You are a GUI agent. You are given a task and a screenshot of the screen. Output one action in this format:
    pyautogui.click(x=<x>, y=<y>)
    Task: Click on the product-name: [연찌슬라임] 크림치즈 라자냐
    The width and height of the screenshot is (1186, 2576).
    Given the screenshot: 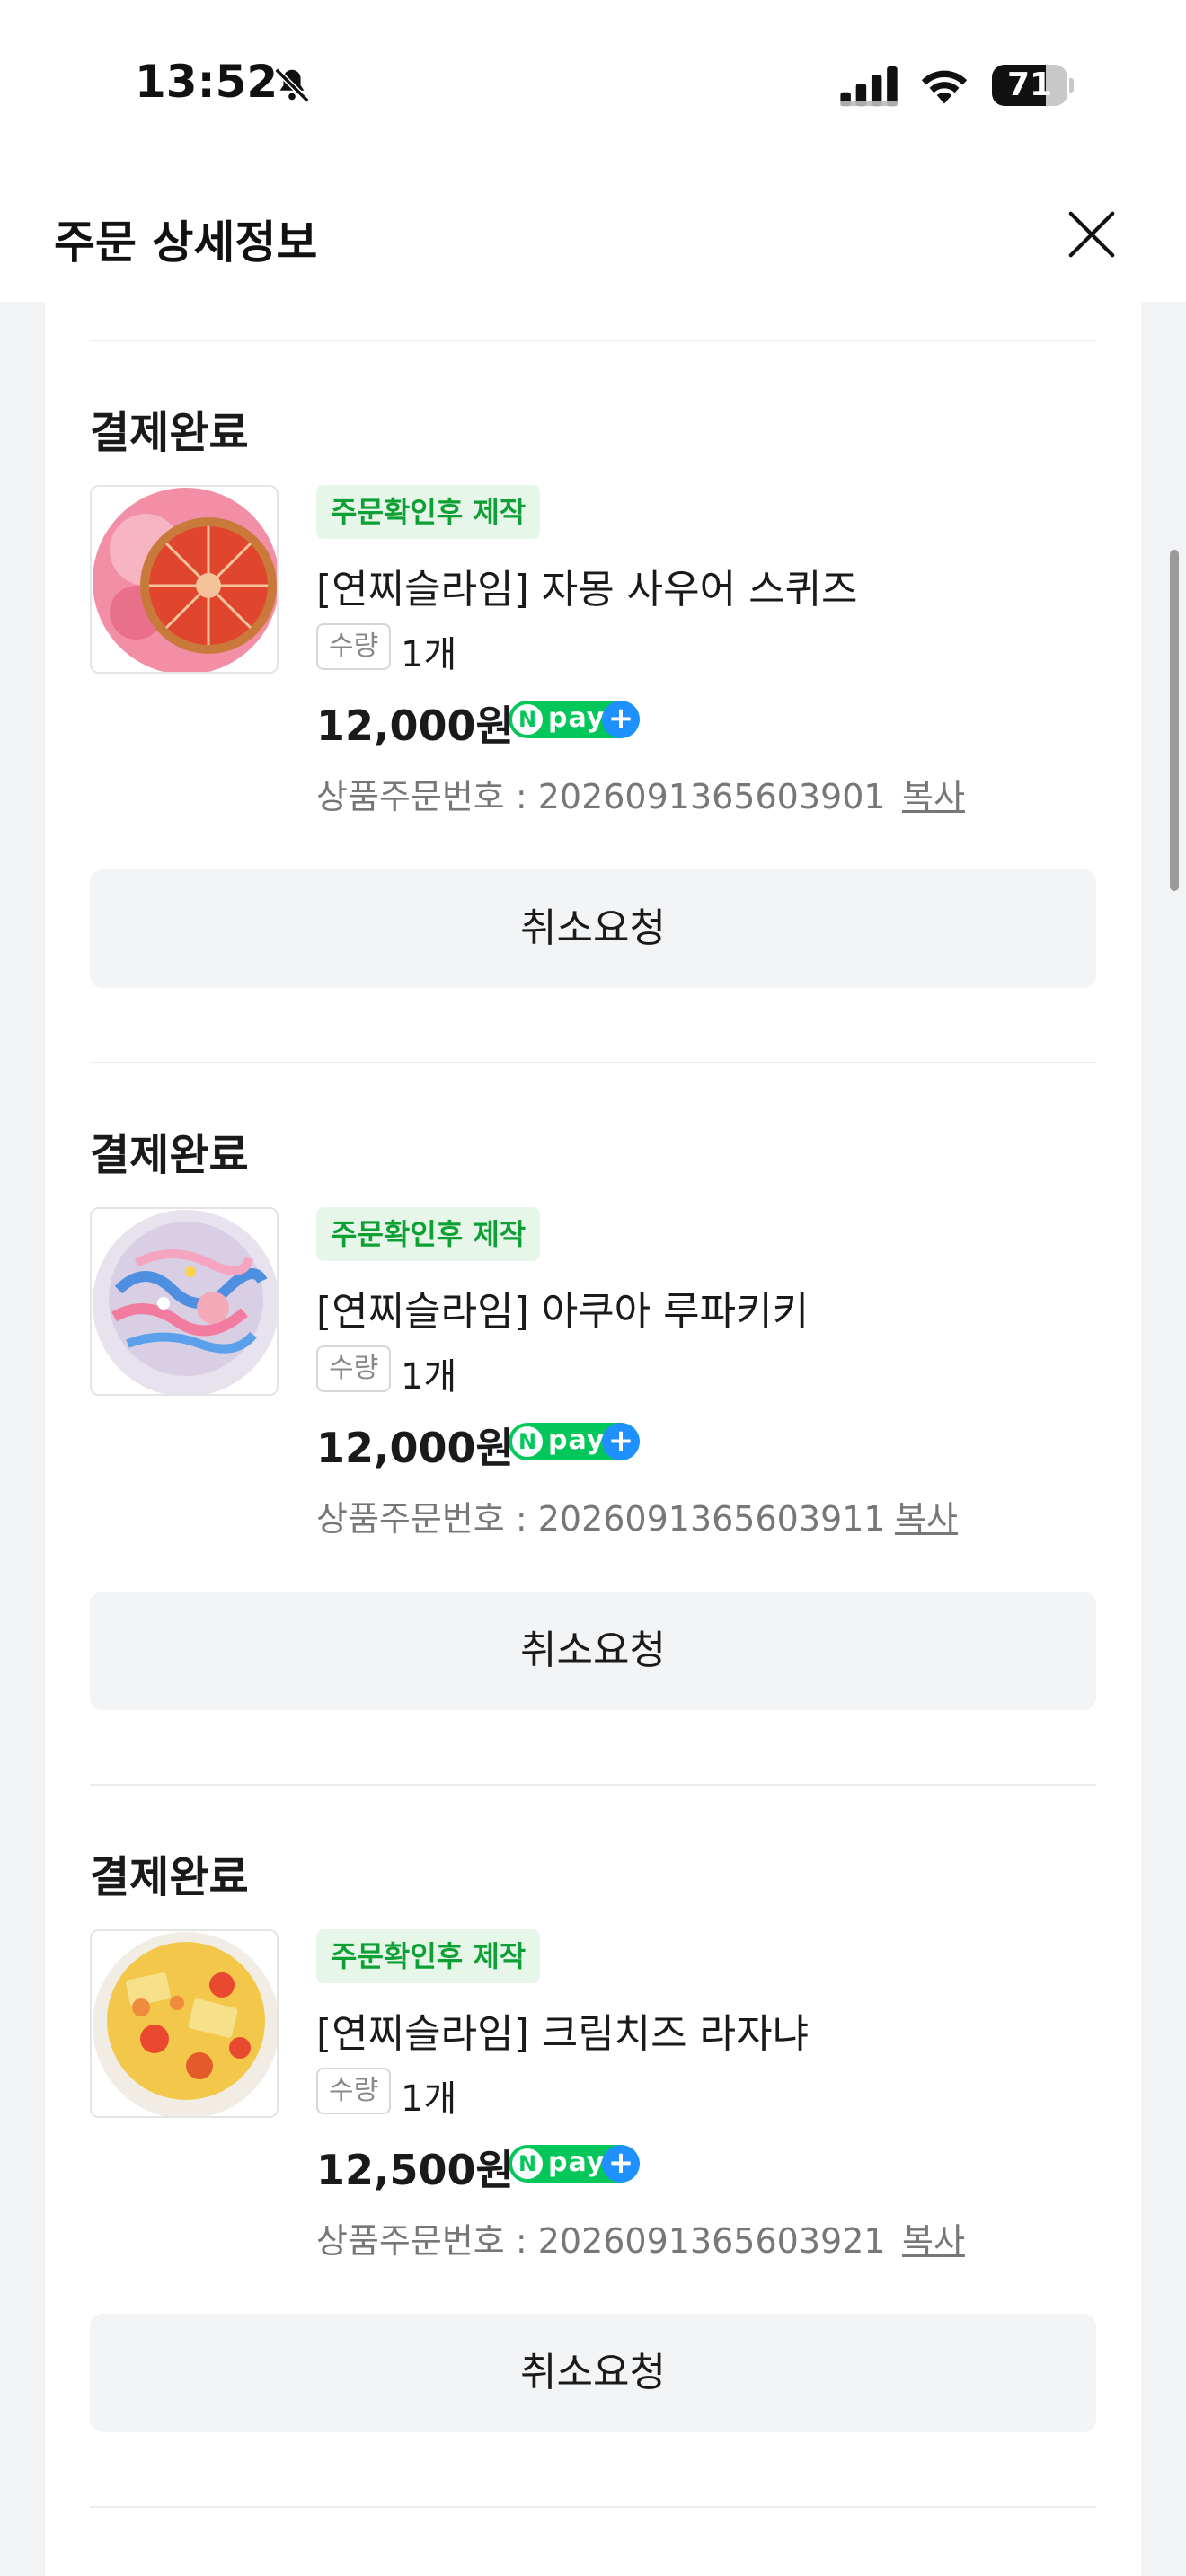 What is the action you would take?
    pyautogui.click(x=562, y=2030)
    